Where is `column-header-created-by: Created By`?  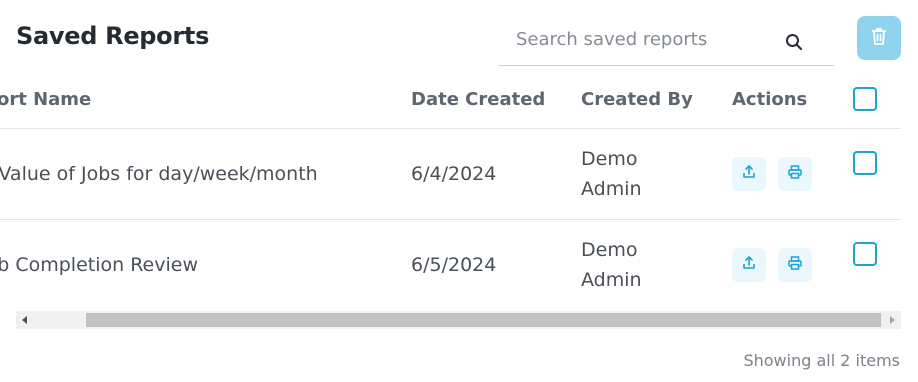 column-header-created-by: Created By is located at coordinates (637, 99).